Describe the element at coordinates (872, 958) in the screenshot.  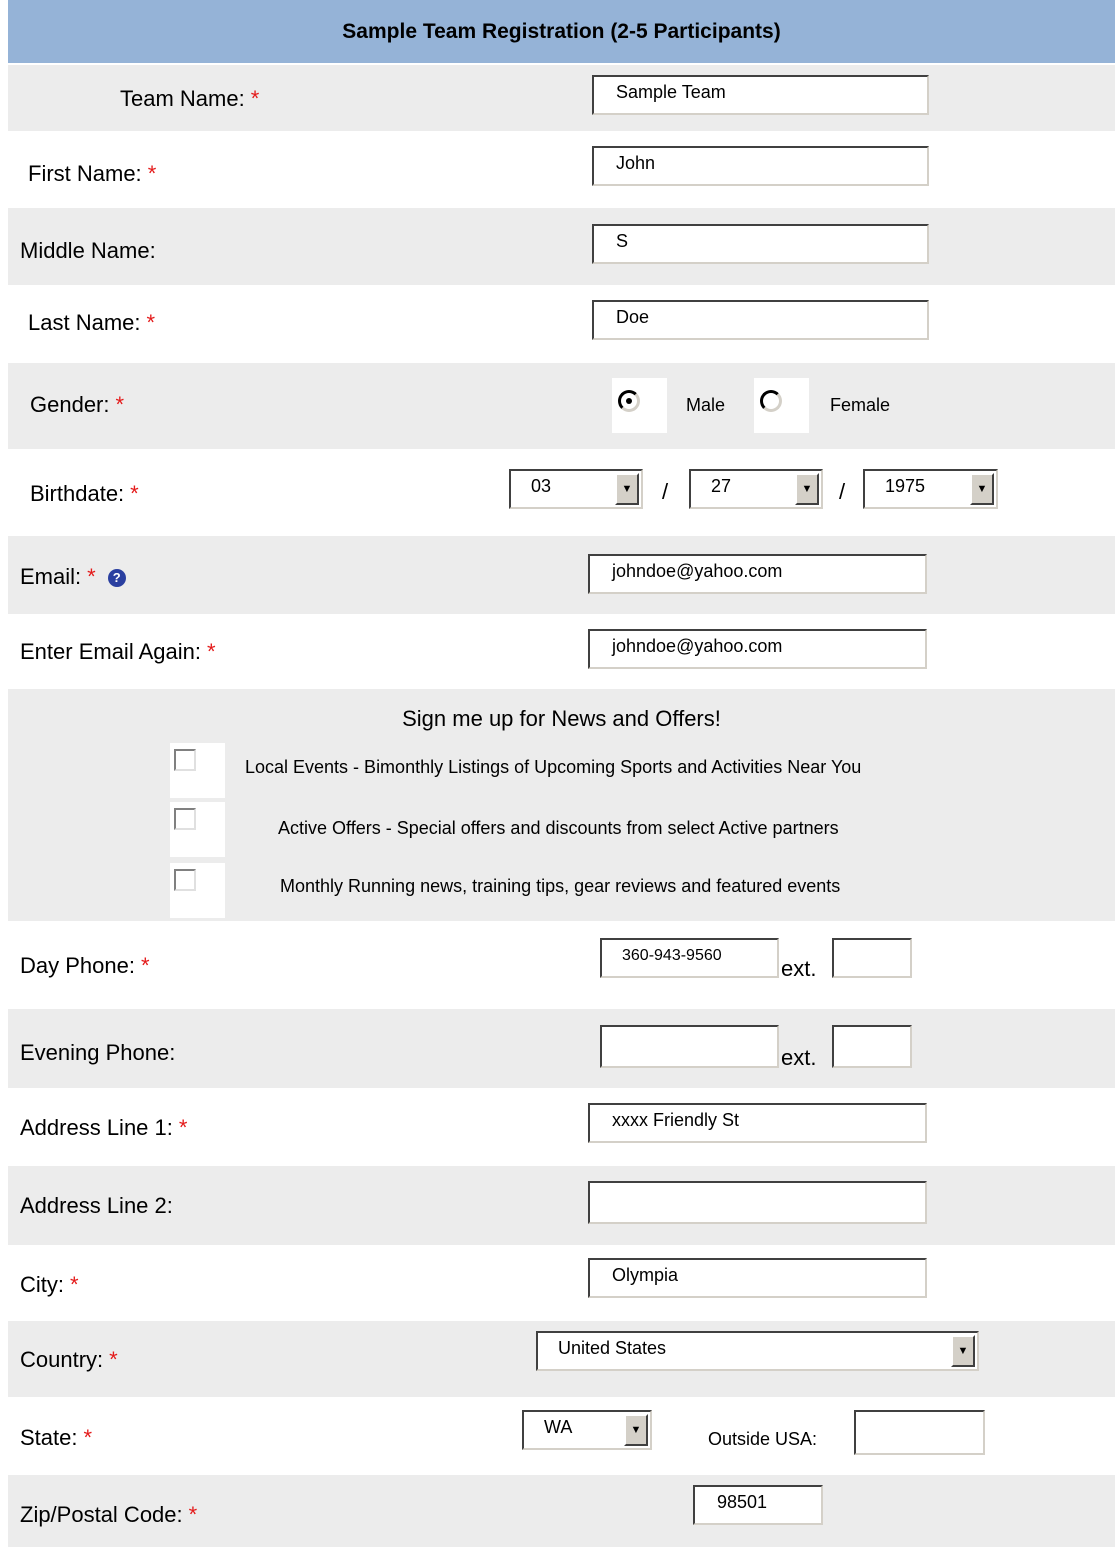
I see `day-phone-ext-input` at that location.